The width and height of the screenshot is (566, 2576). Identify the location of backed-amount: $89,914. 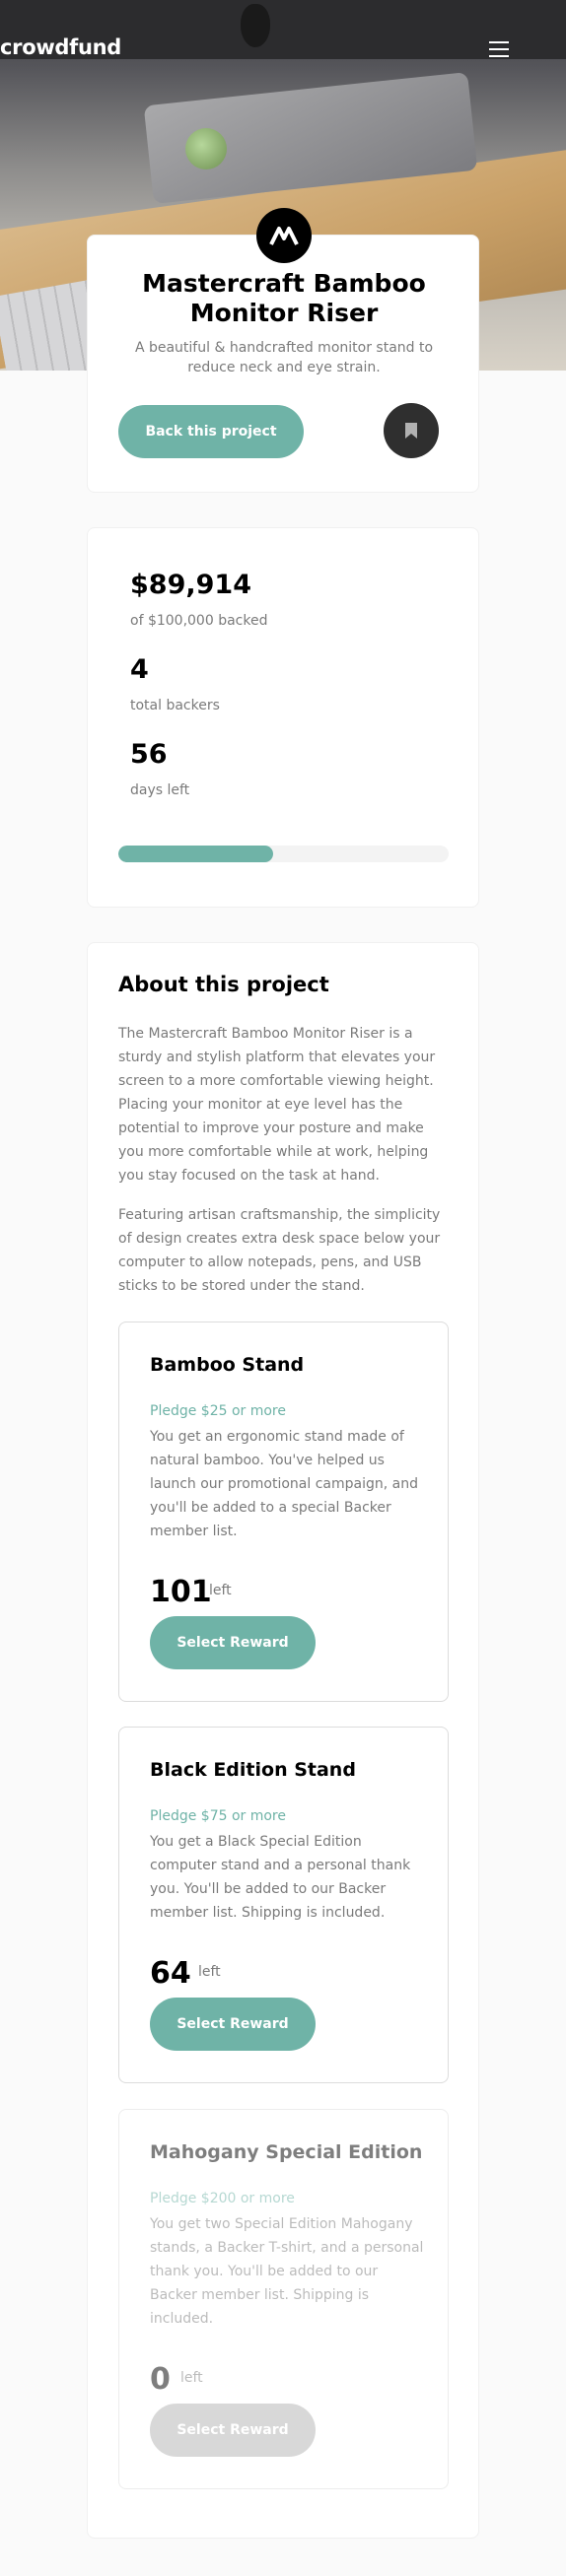
(191, 585).